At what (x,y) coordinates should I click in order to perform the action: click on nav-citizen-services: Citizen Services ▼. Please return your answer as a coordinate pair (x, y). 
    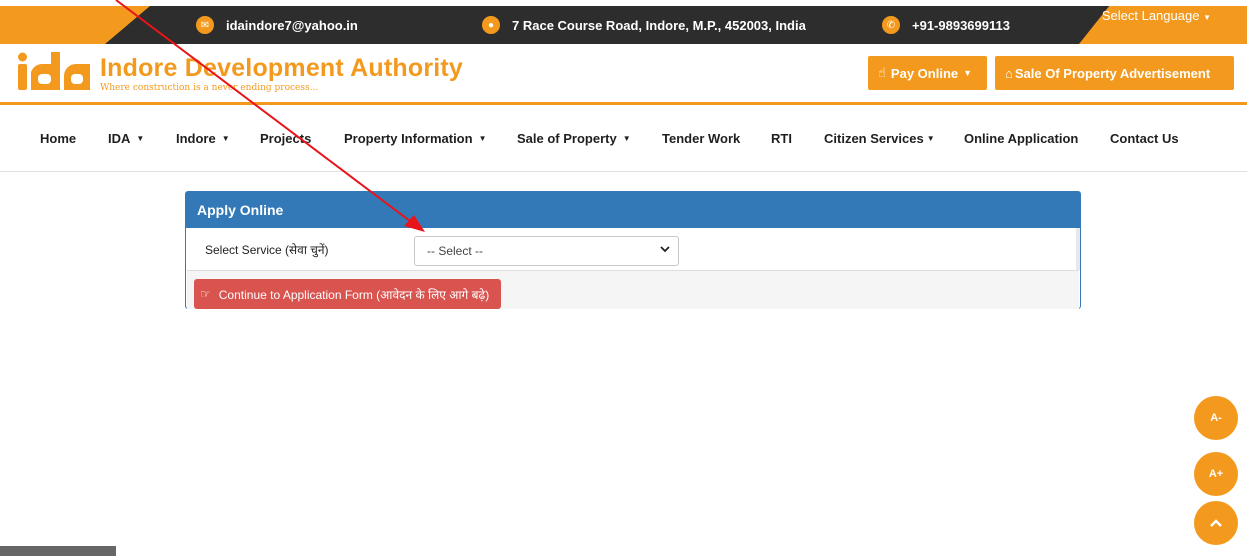
    Looking at the image, I should click on (879, 138).